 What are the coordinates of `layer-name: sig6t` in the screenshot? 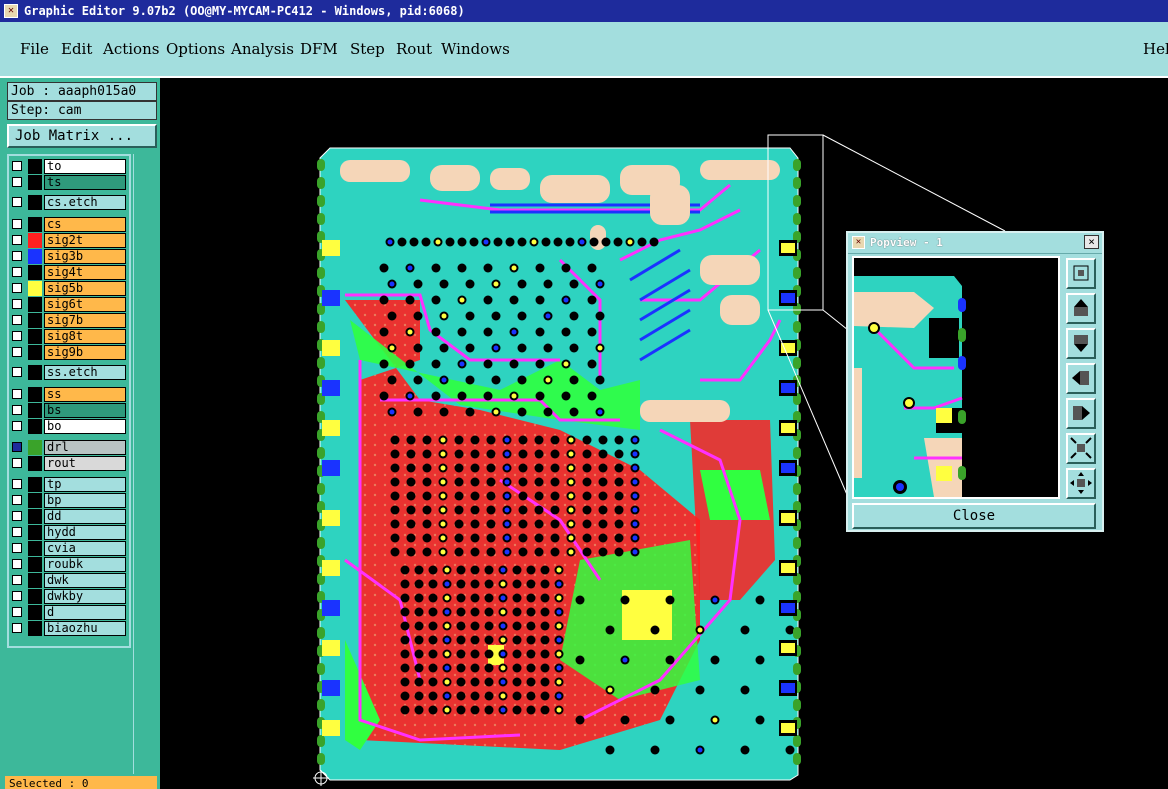 It's located at (85, 304).